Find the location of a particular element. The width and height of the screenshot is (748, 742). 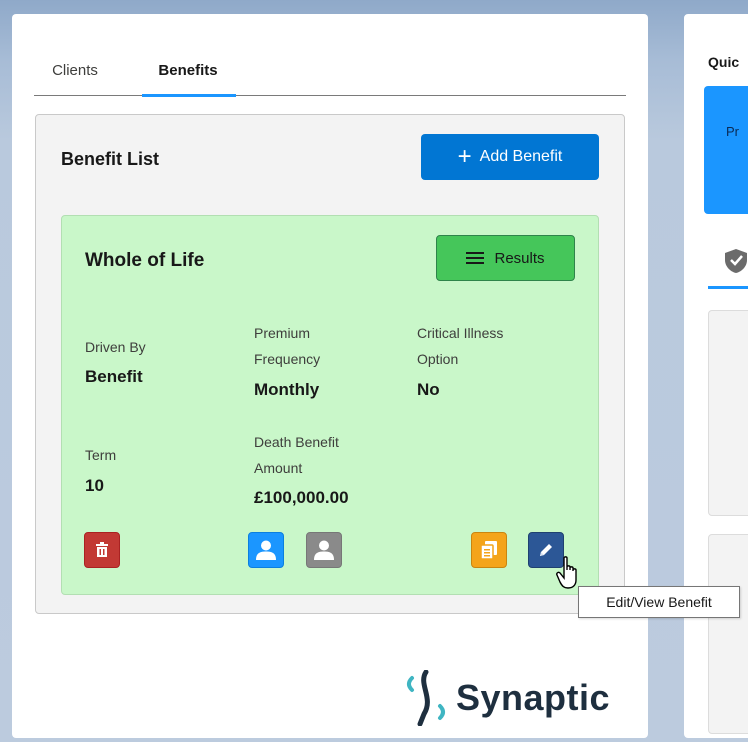

premium-frequency-label-2: Frequency is located at coordinates (287, 359).